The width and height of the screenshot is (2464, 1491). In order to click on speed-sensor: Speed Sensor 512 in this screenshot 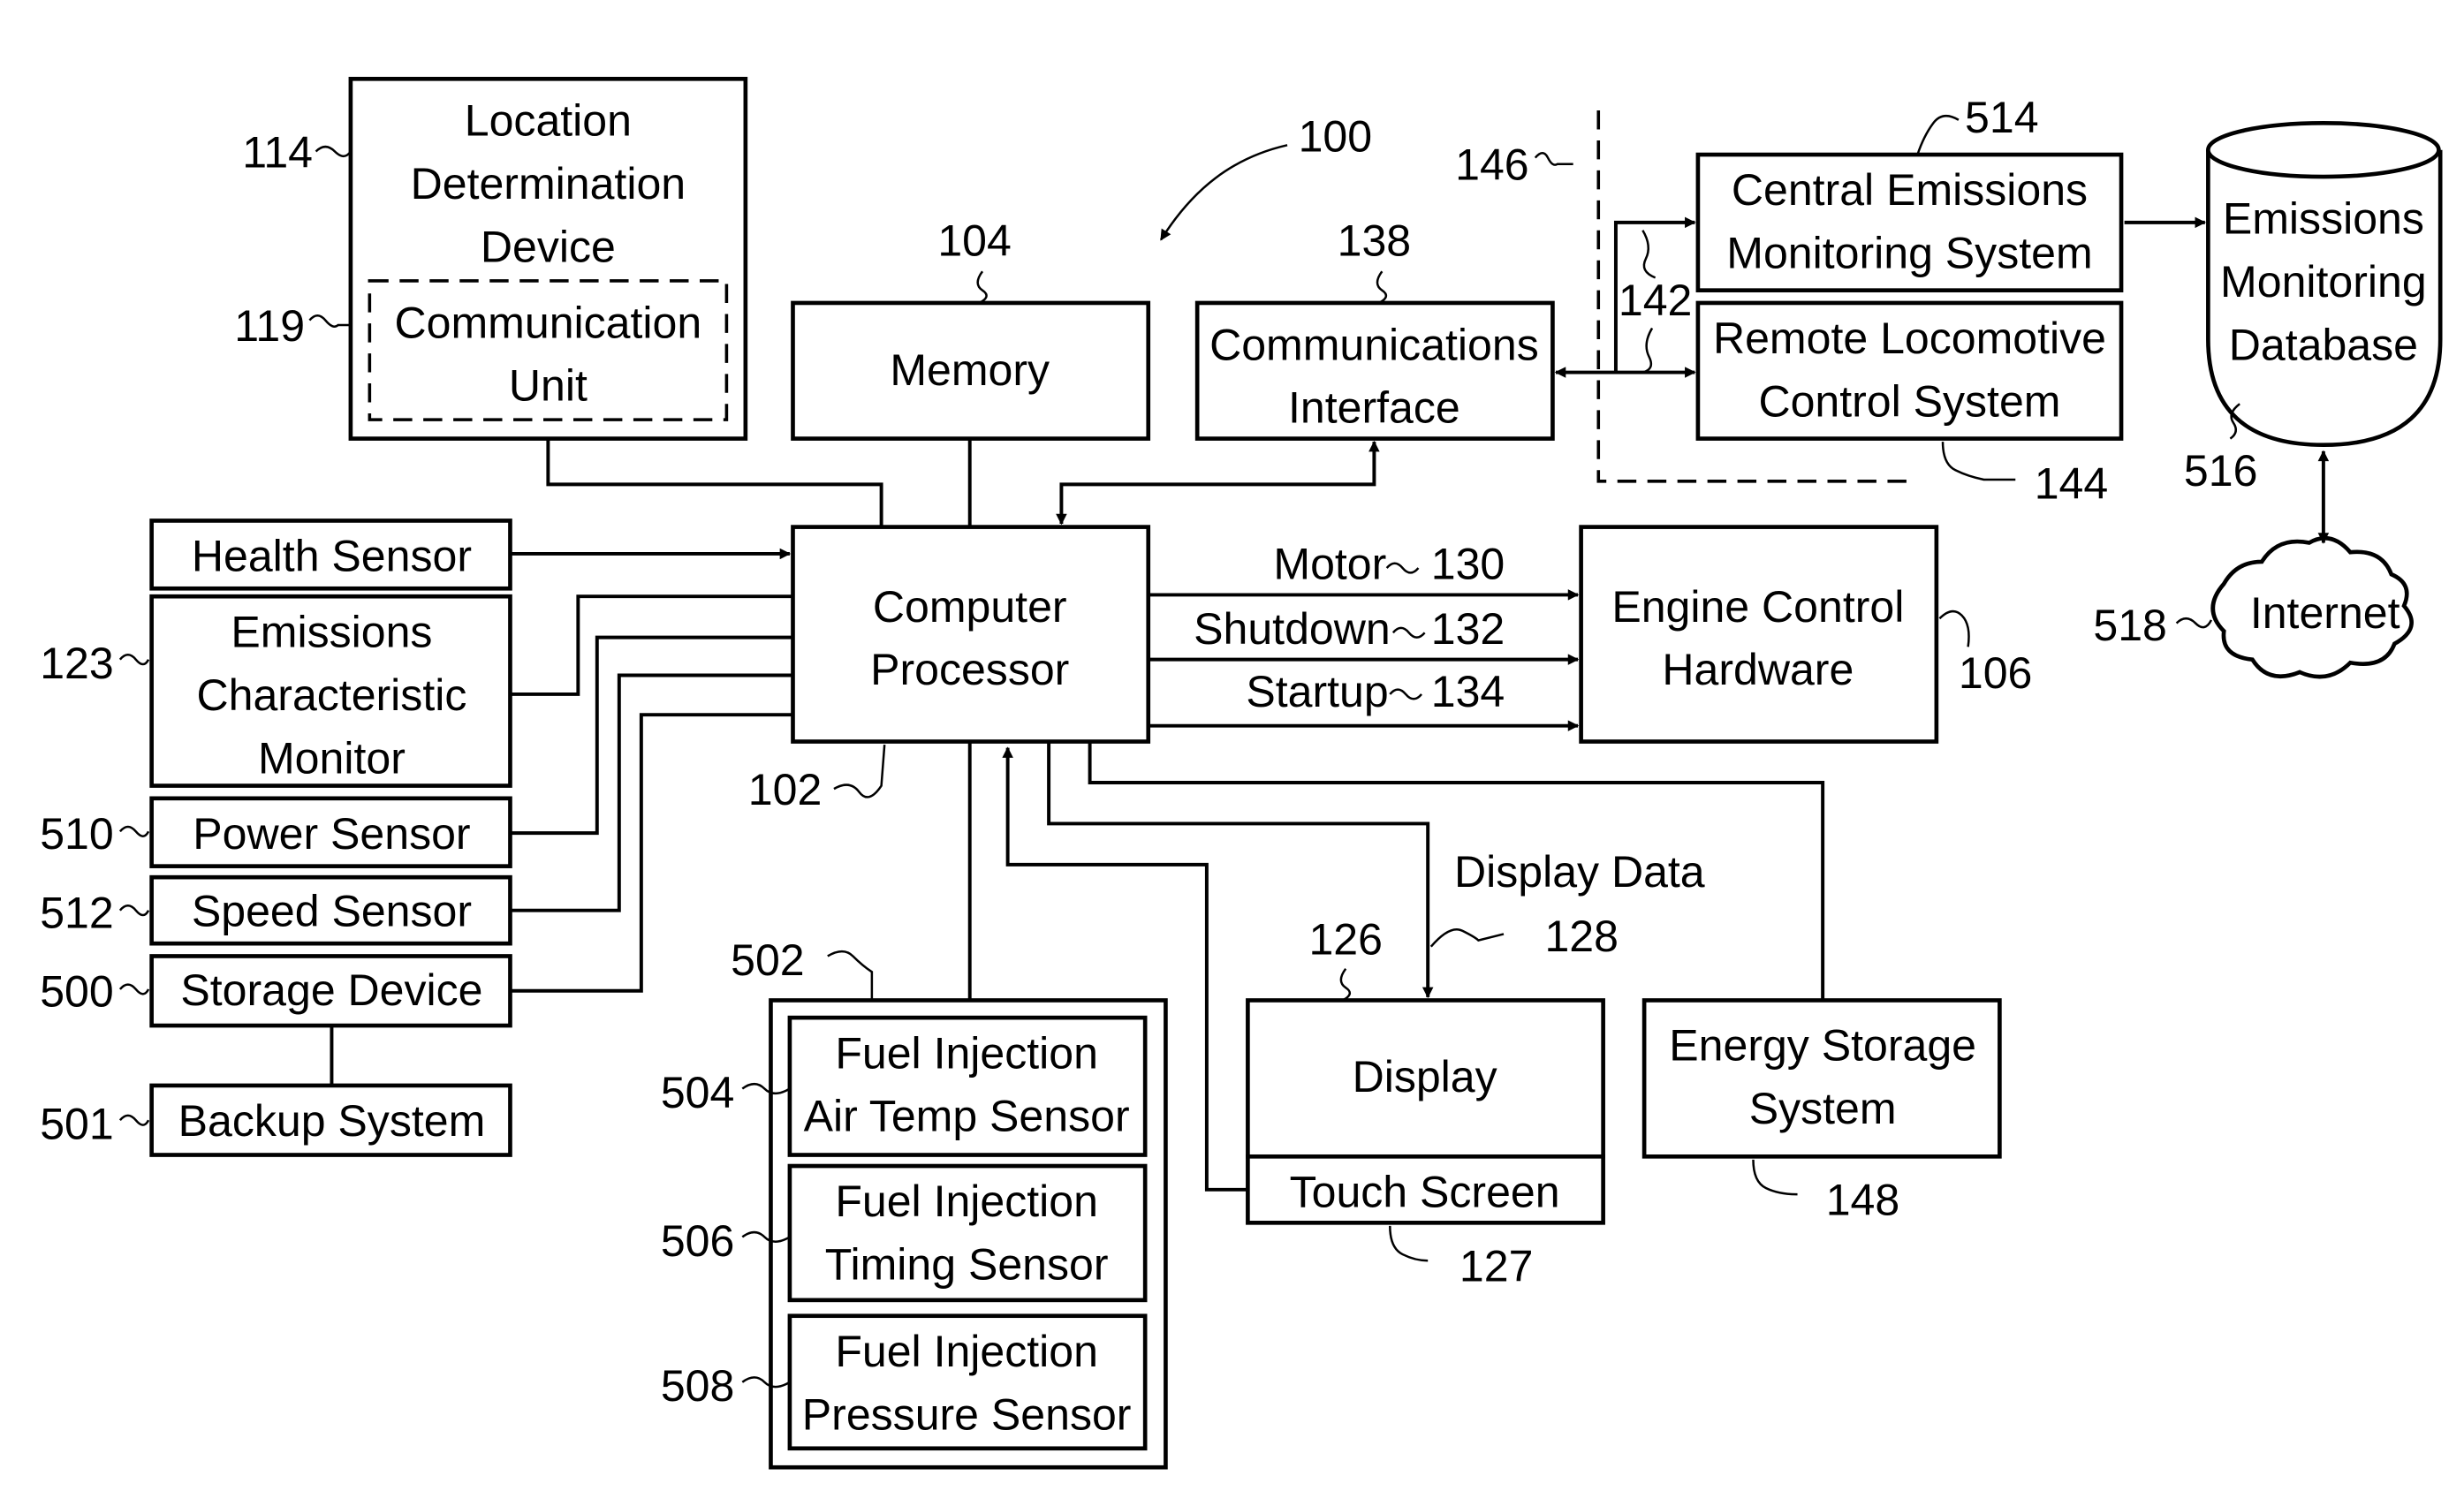, I will do `click(276, 910)`.